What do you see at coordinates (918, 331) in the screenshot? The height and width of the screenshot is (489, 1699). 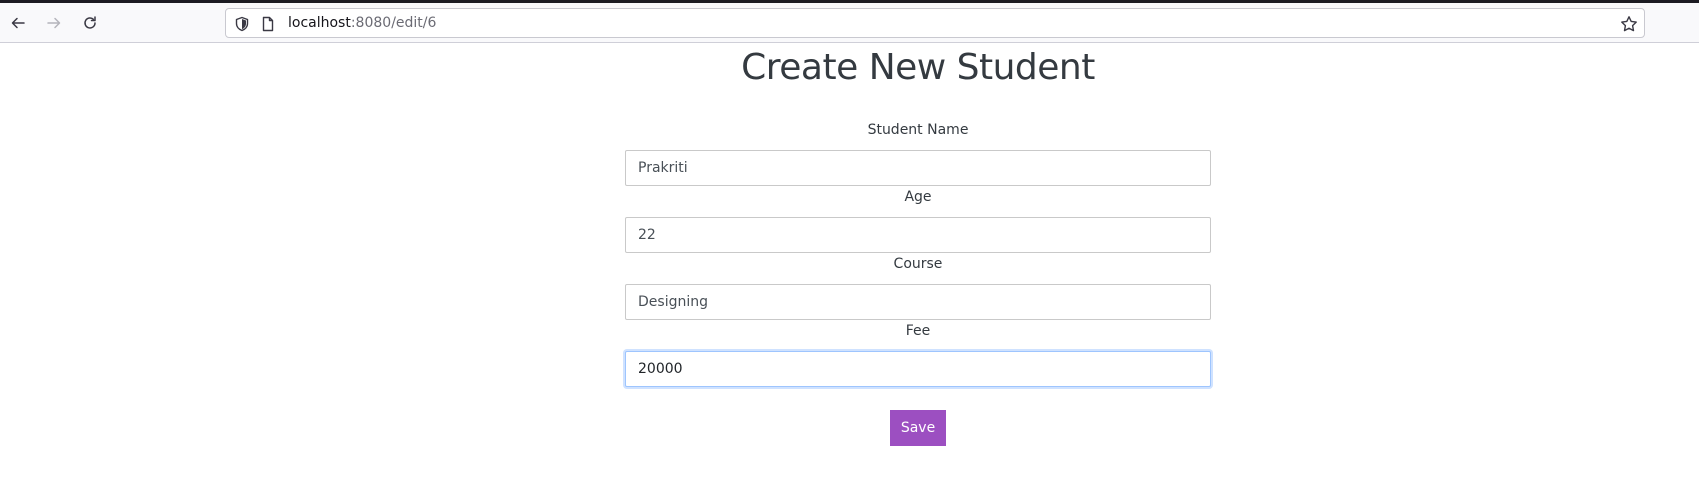 I see `fee-label: Fee` at bounding box center [918, 331].